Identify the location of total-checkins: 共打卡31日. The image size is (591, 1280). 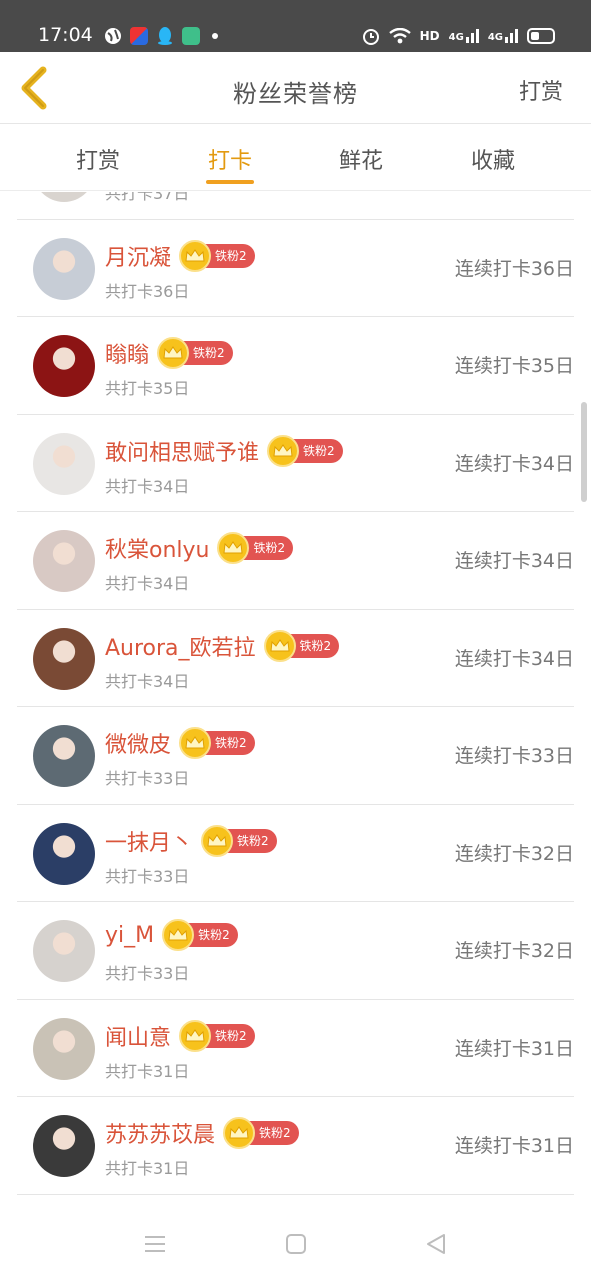
(147, 1071).